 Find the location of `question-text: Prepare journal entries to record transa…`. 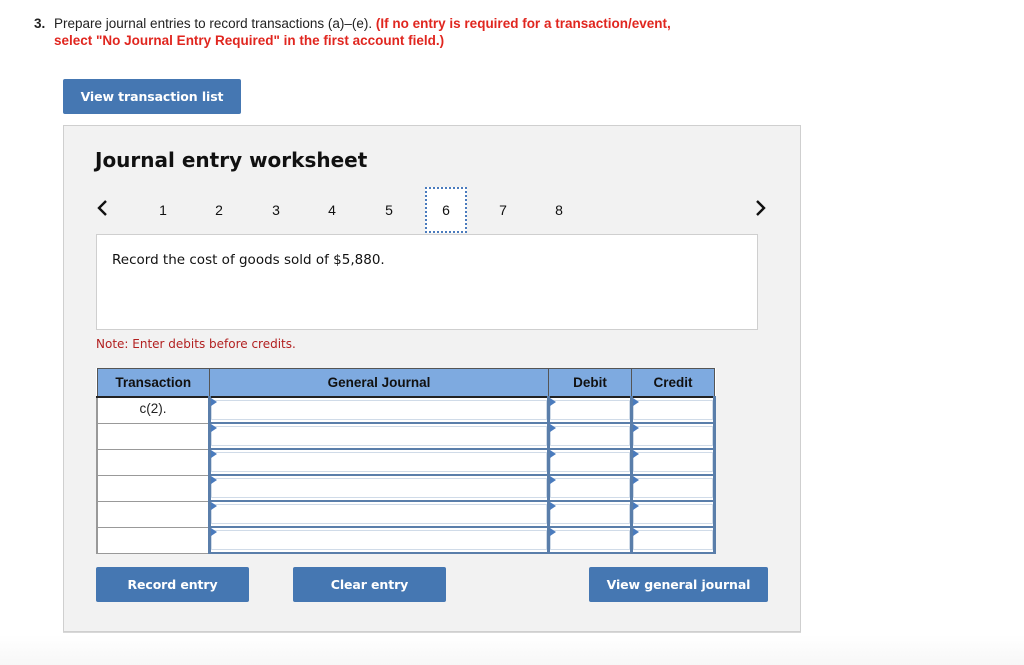

question-text: Prepare journal entries to record transa… is located at coordinates (213, 23).